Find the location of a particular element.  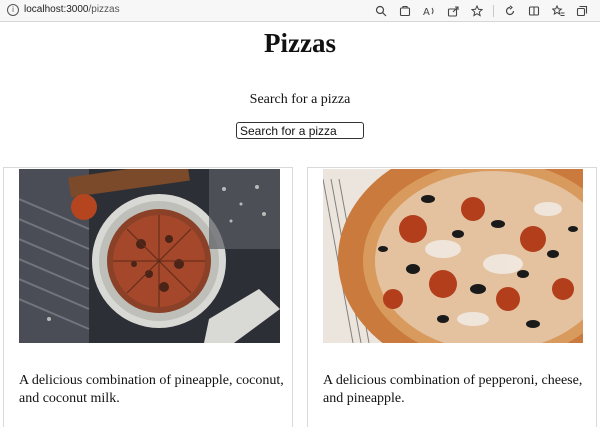

address-bar: localhost:3000/pizzas is located at coordinates (72, 10).